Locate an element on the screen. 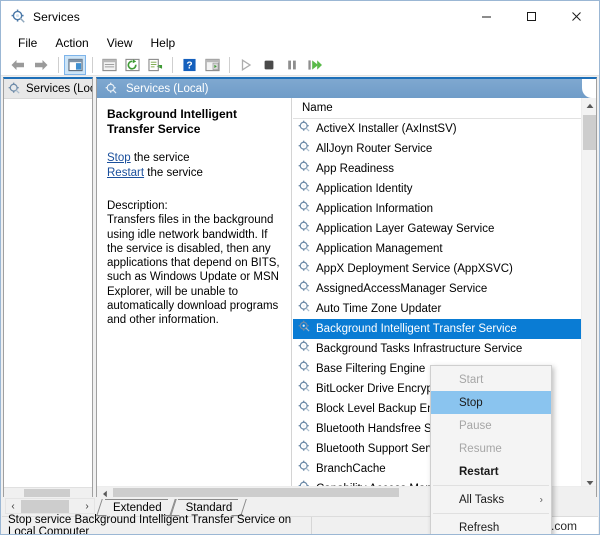  results-pane-header: Services (Local) is located at coordinates (346, 88).